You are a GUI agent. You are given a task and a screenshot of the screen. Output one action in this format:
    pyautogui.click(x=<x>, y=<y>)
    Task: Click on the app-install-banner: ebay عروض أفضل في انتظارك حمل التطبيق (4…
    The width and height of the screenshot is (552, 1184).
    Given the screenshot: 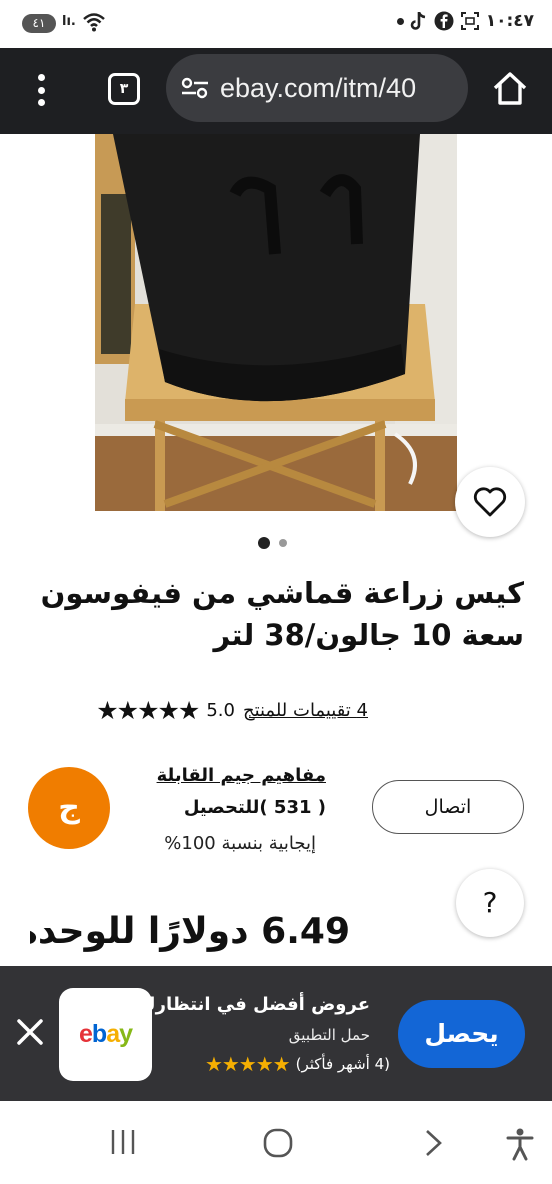 What is the action you would take?
    pyautogui.click(x=276, y=1033)
    